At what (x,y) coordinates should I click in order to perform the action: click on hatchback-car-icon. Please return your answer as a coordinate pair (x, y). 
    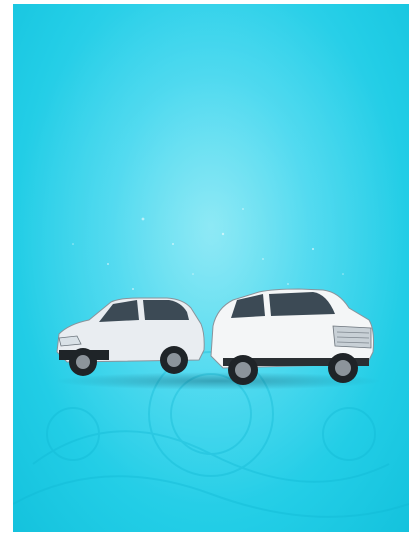
    Looking at the image, I should click on (129, 336).